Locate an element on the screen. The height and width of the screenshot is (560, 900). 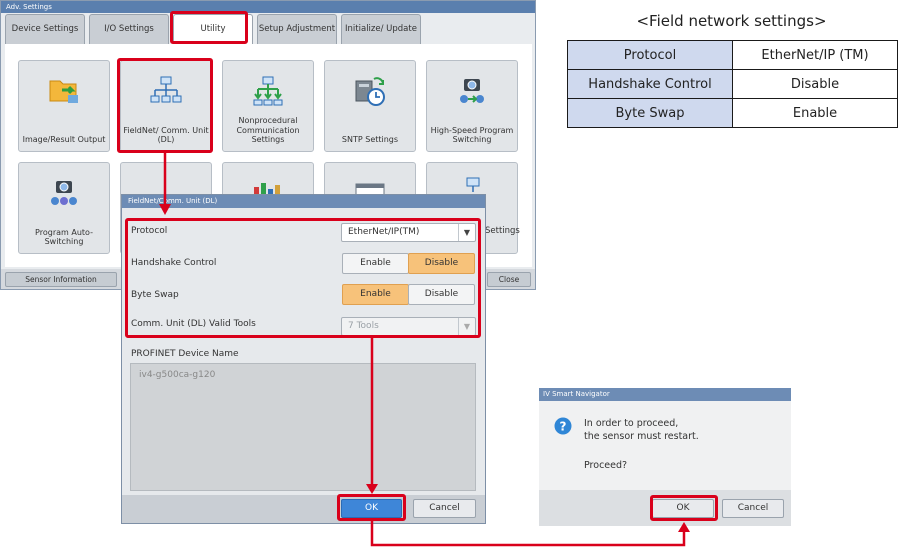
table-value-cell: Disable is located at coordinates (815, 84).